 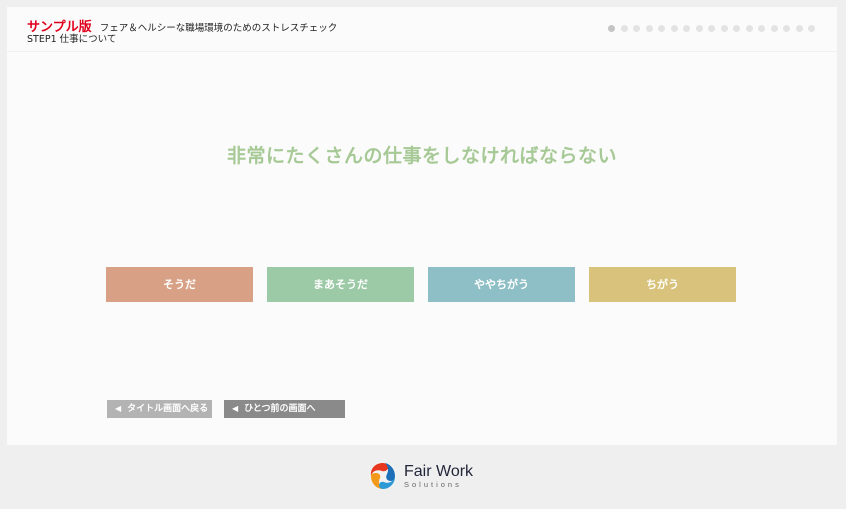 I want to click on answer-button-3: ややちがう, so click(x=501, y=284).